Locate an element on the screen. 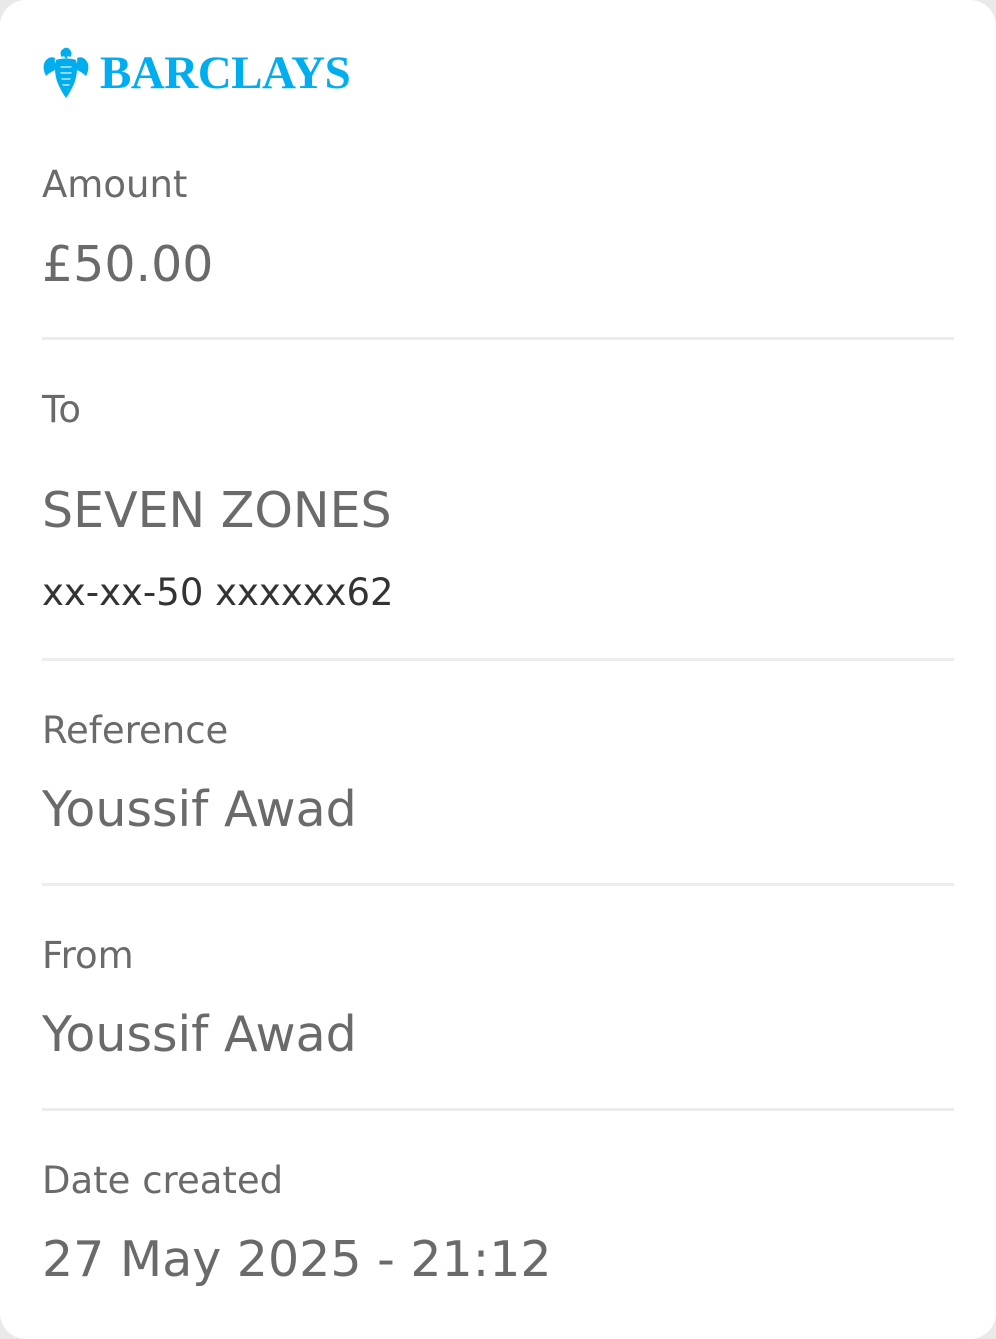 The width and height of the screenshot is (996, 1339). barclays-logo: BARCLAYS is located at coordinates (196, 73).